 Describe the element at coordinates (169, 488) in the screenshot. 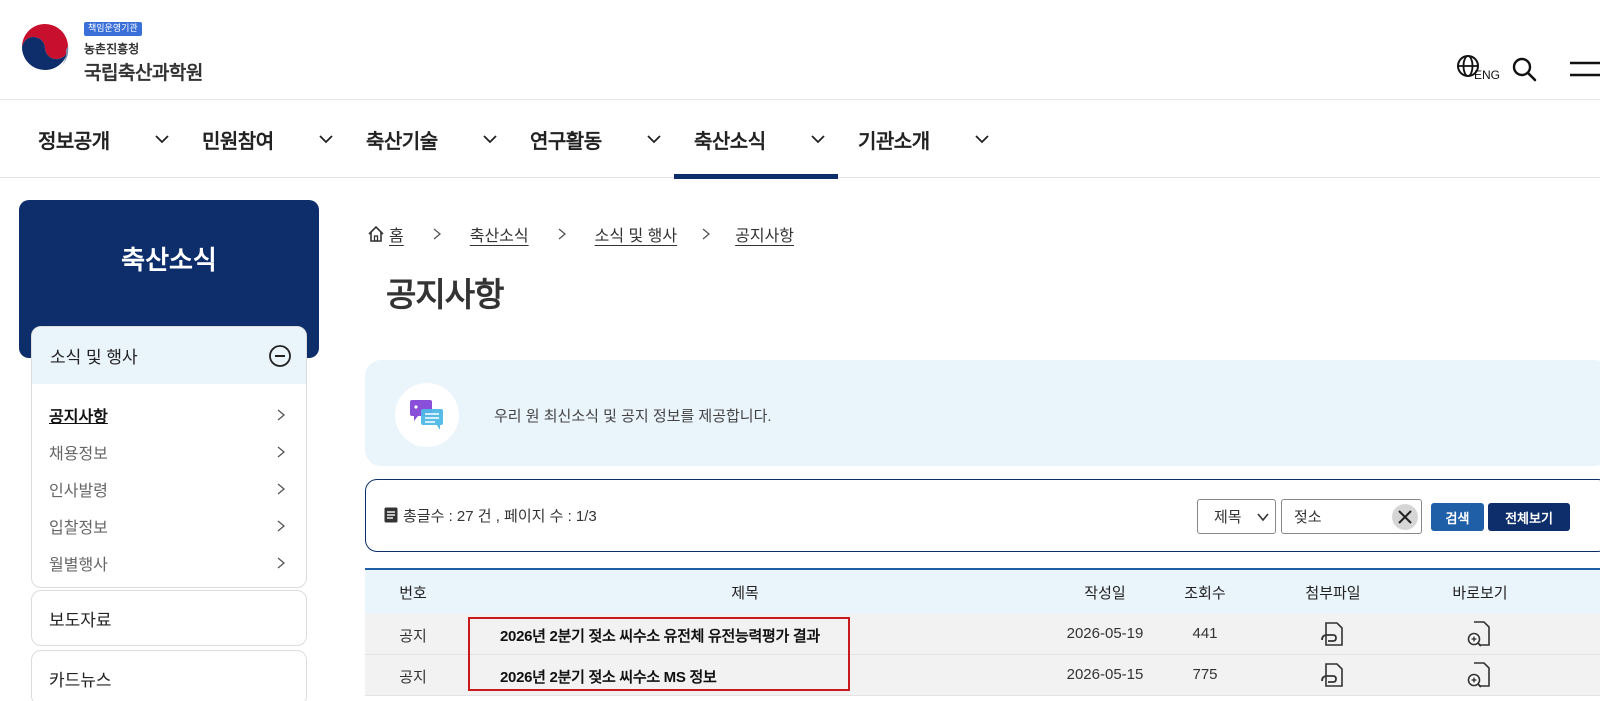

I see `sidebar-item-personnel: 인사발령` at that location.